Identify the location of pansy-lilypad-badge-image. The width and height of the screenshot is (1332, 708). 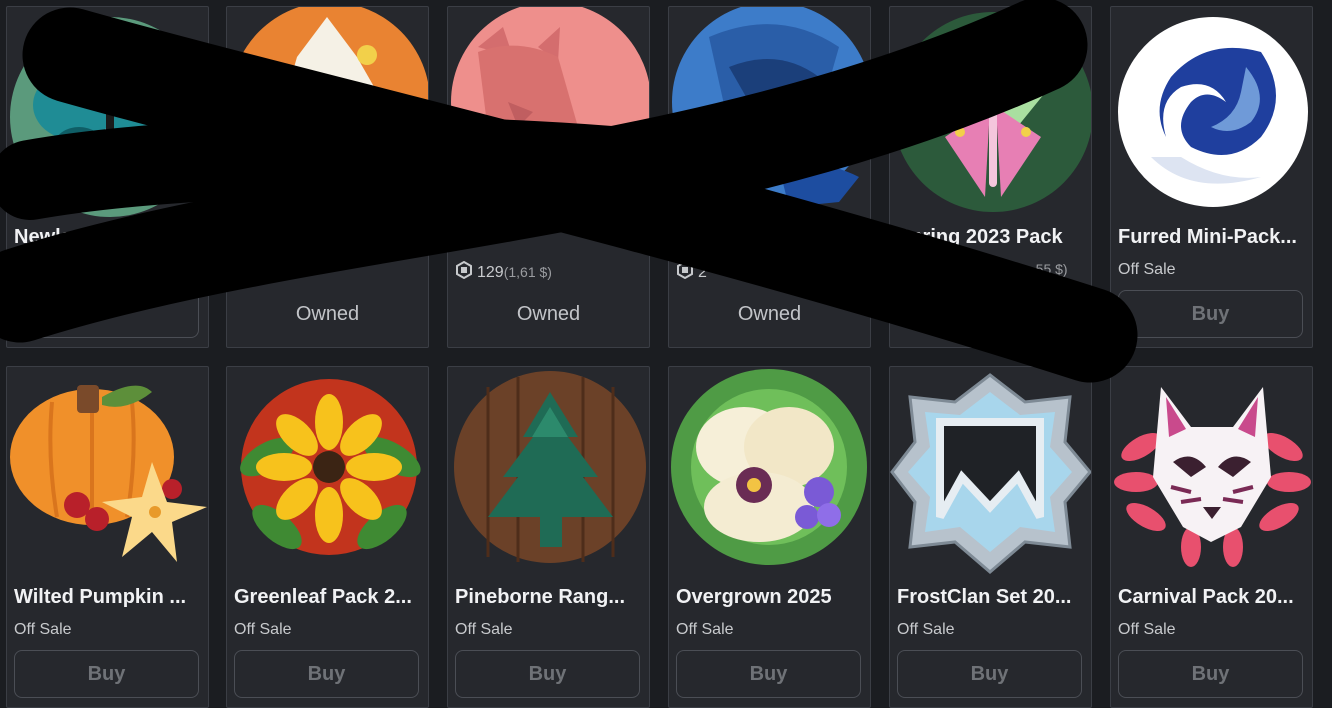
(769, 472).